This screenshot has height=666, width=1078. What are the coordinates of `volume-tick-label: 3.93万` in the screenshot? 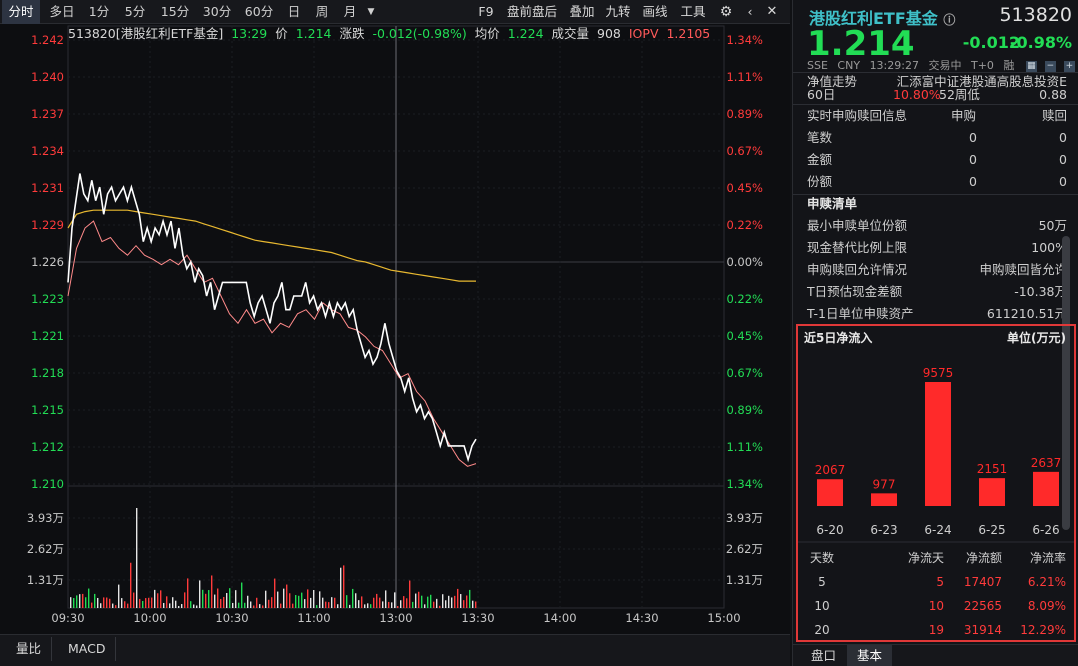 It's located at (45, 518).